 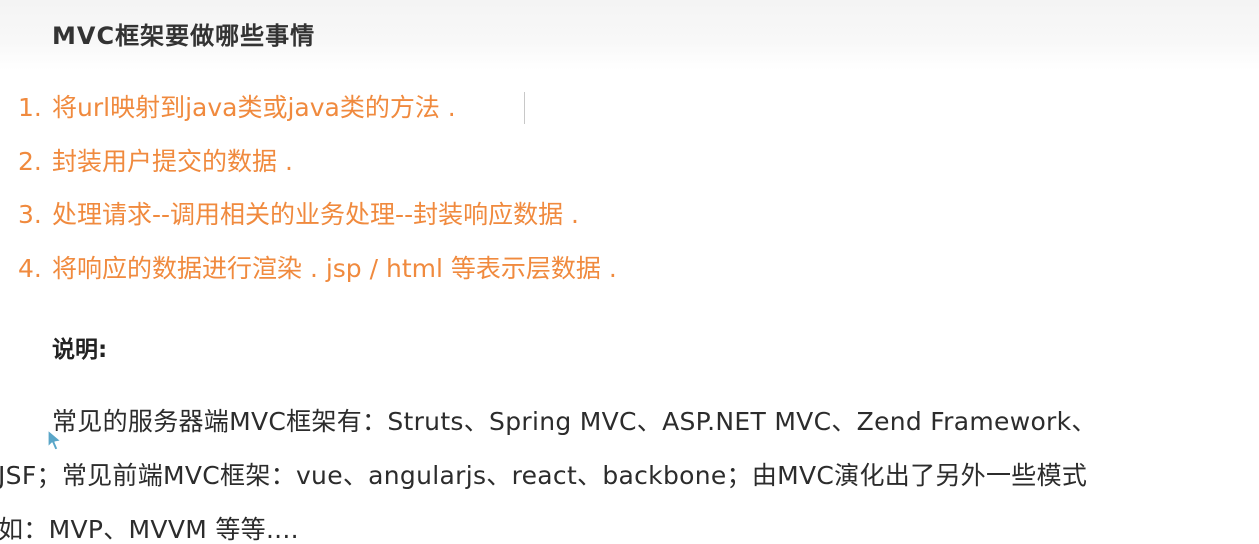 What do you see at coordinates (172, 161) in the screenshot?
I see `list-item-text: 封装用户提交的数据 .` at bounding box center [172, 161].